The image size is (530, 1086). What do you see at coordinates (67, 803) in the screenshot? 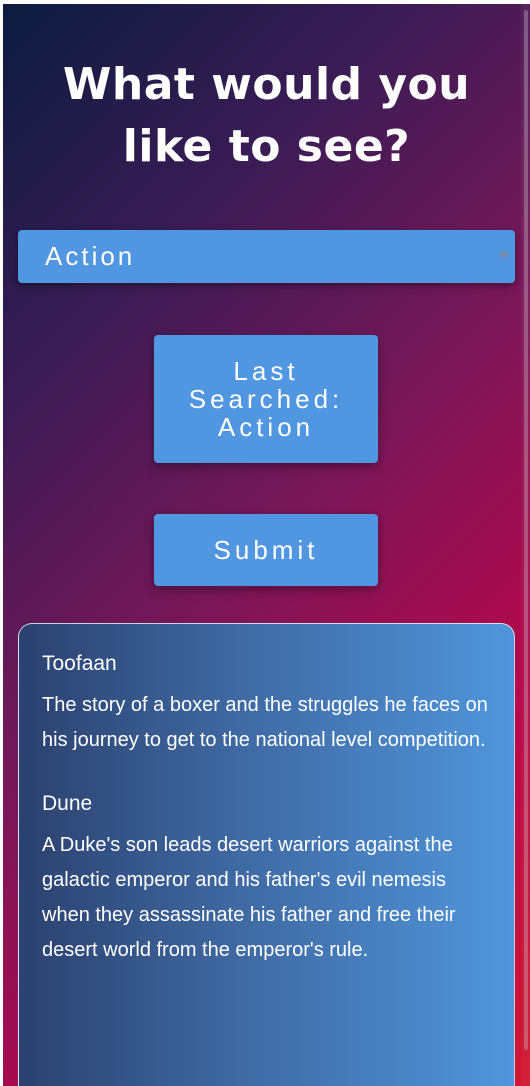
I see `movie-title: Dune` at bounding box center [67, 803].